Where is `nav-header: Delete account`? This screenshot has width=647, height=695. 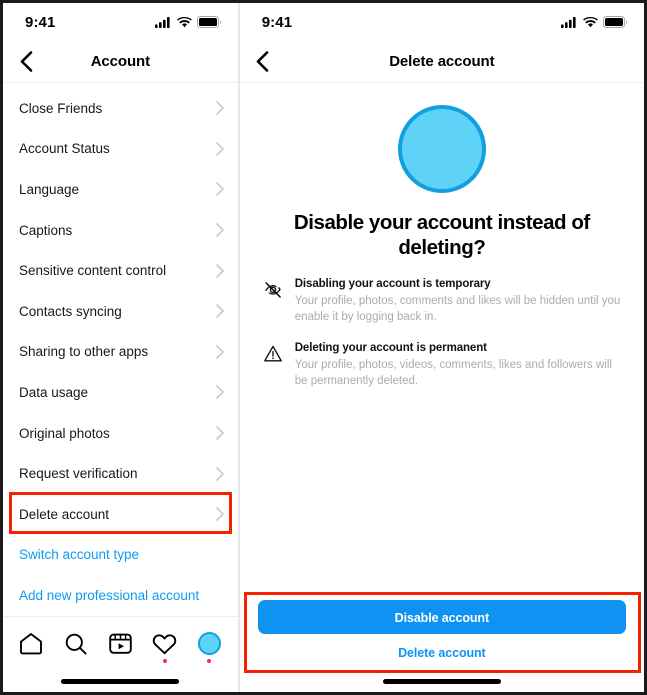 nav-header: Delete account is located at coordinates (441, 62).